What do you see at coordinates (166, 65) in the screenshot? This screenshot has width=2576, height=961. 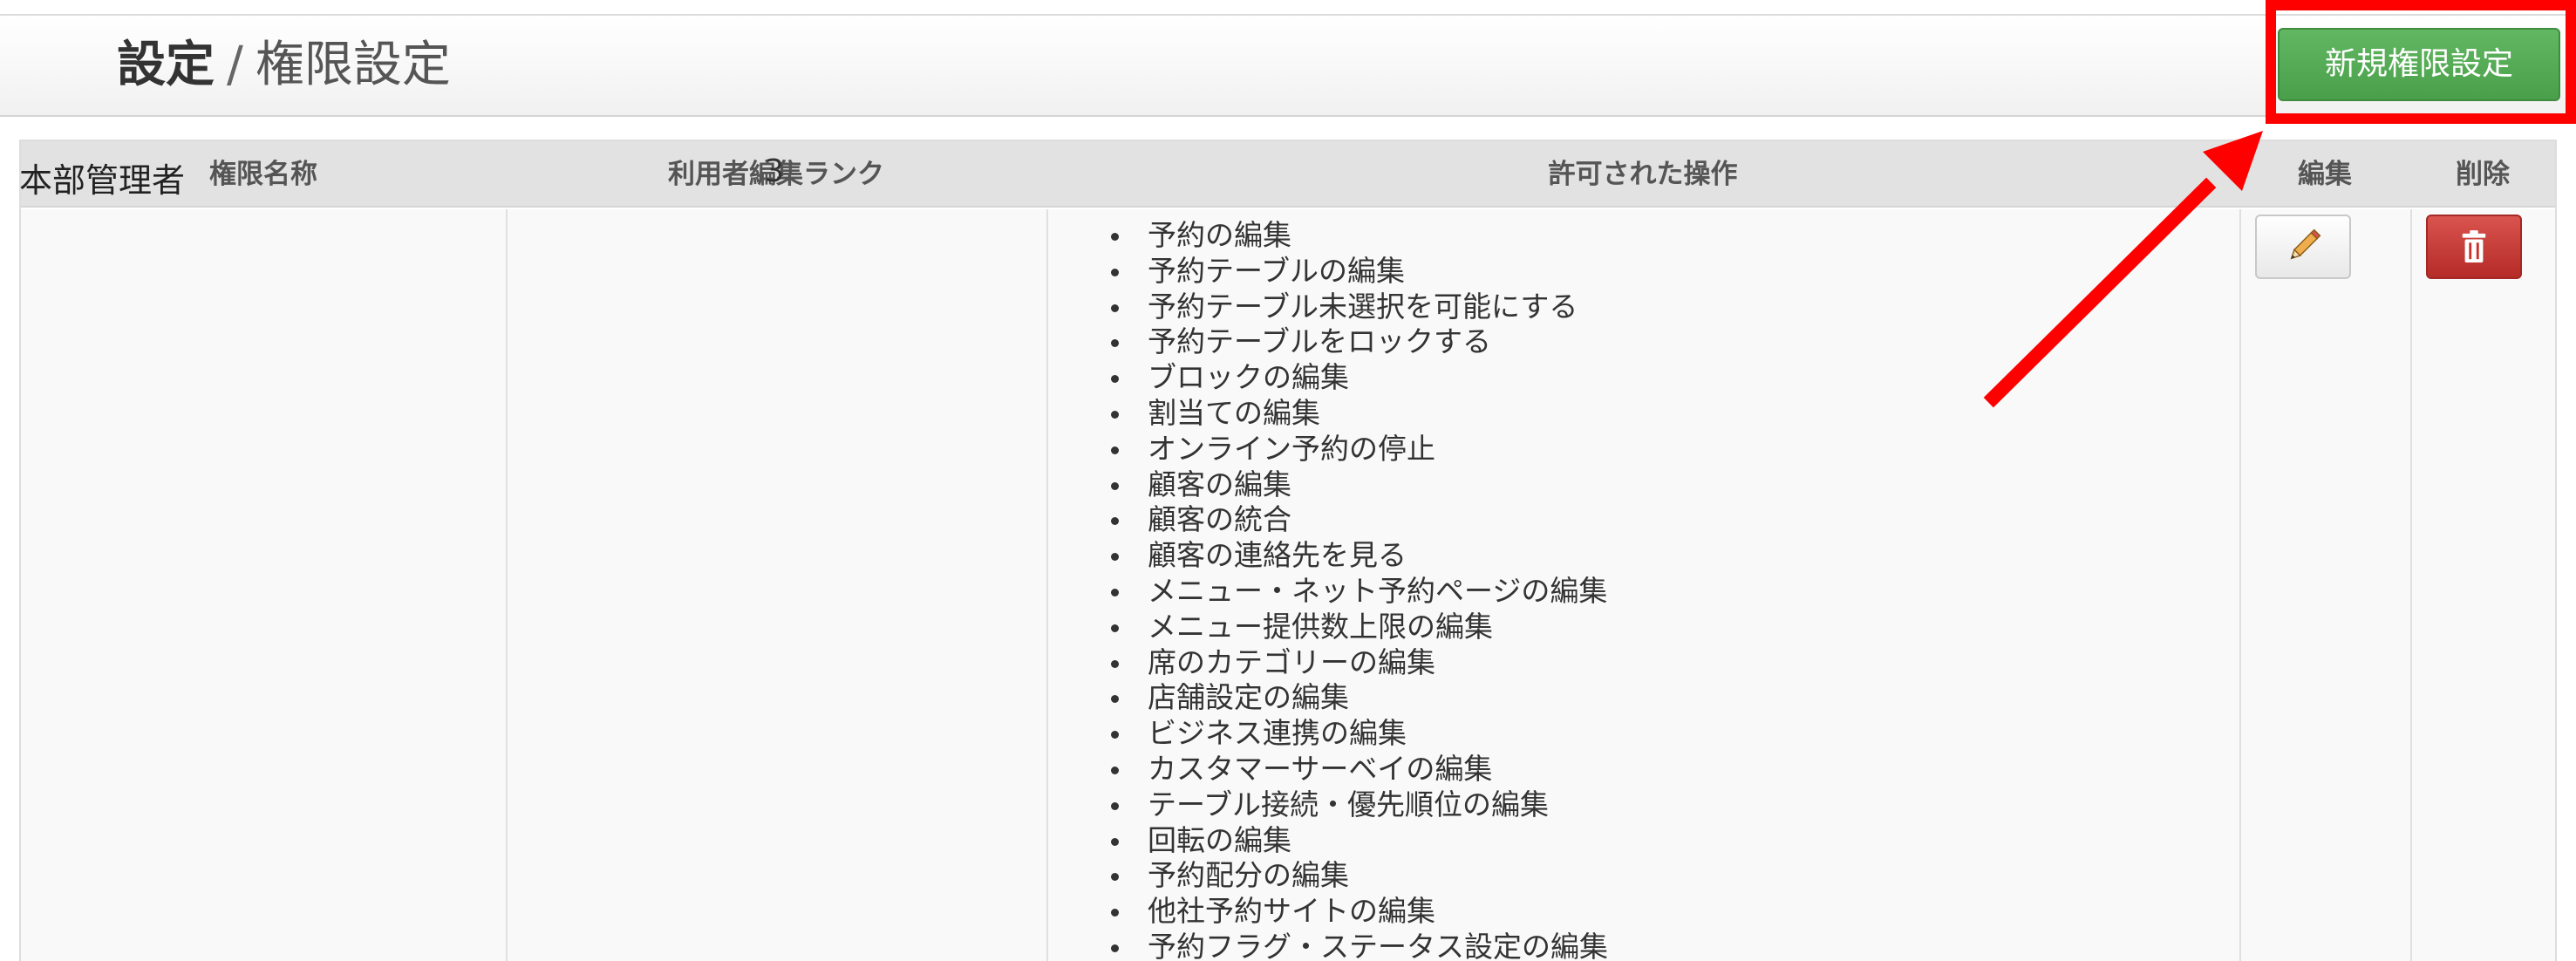 I see `breadcrumb-settings: 設定` at bounding box center [166, 65].